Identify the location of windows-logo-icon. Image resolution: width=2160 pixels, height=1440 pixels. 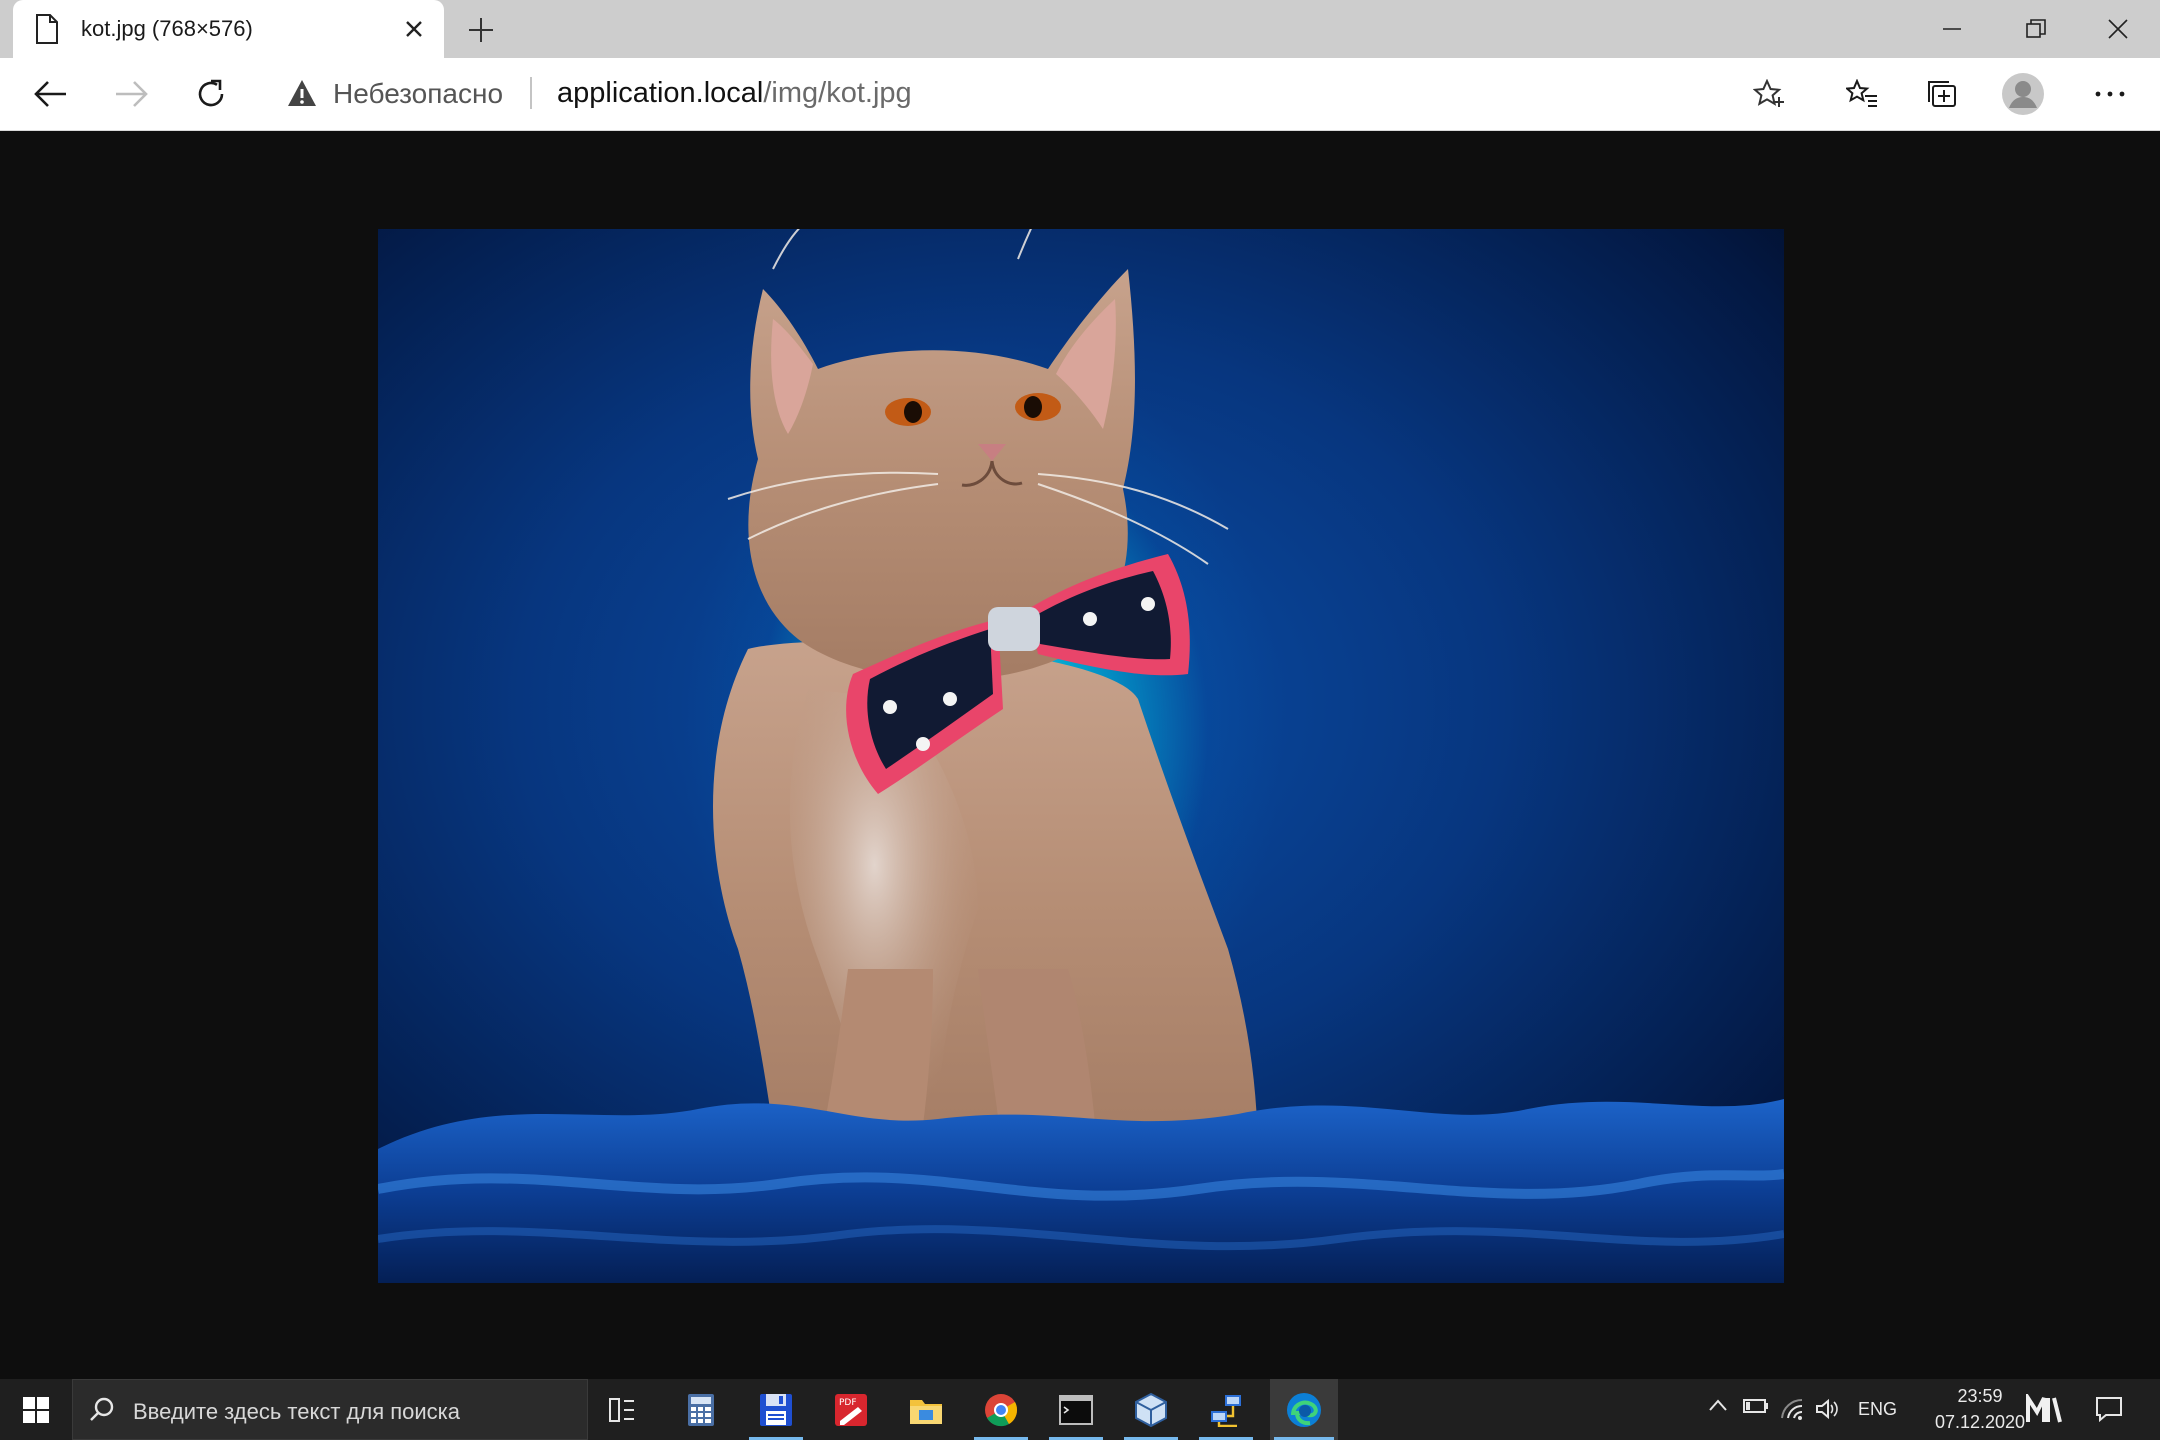
(36, 1410).